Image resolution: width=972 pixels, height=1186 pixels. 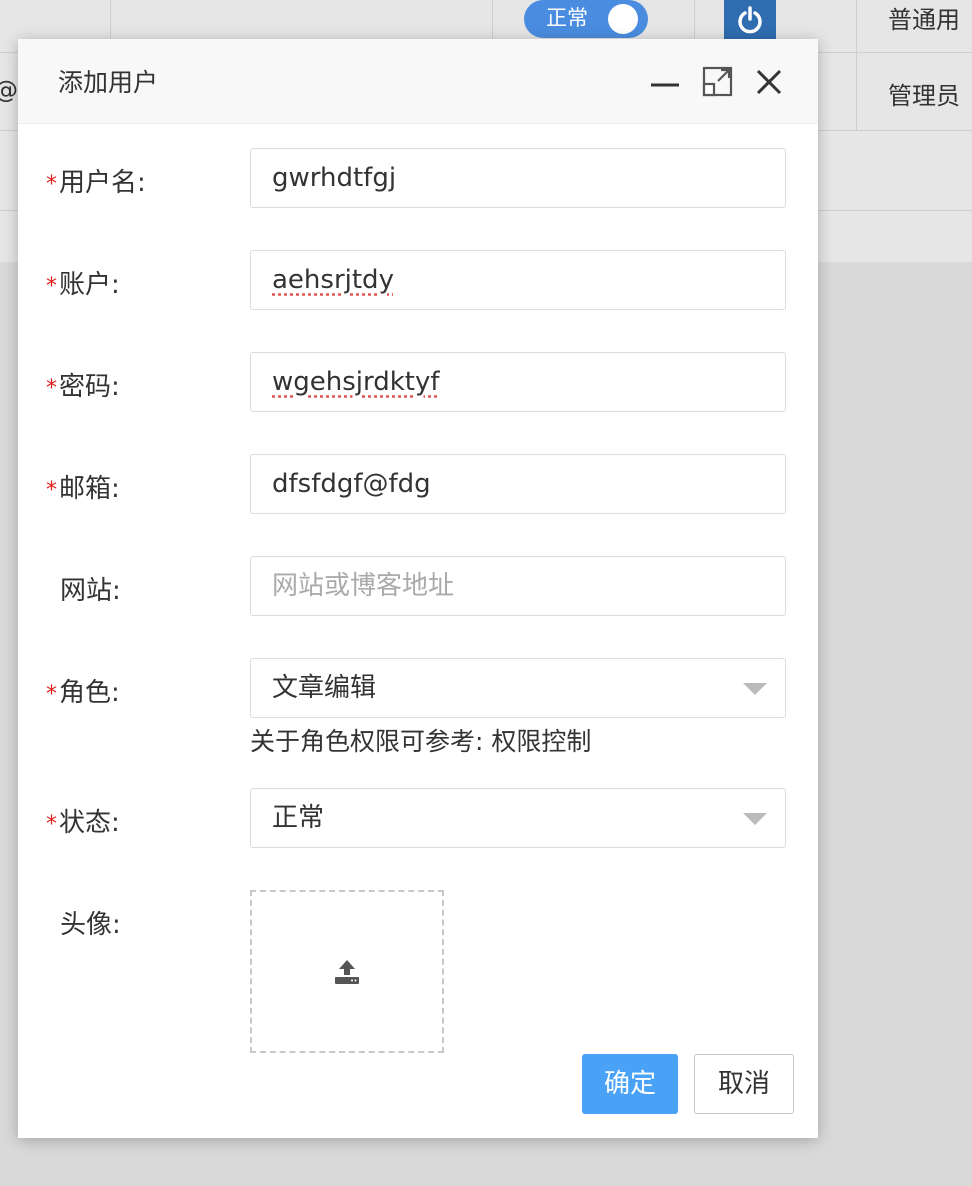 I want to click on close-button, so click(x=769, y=82).